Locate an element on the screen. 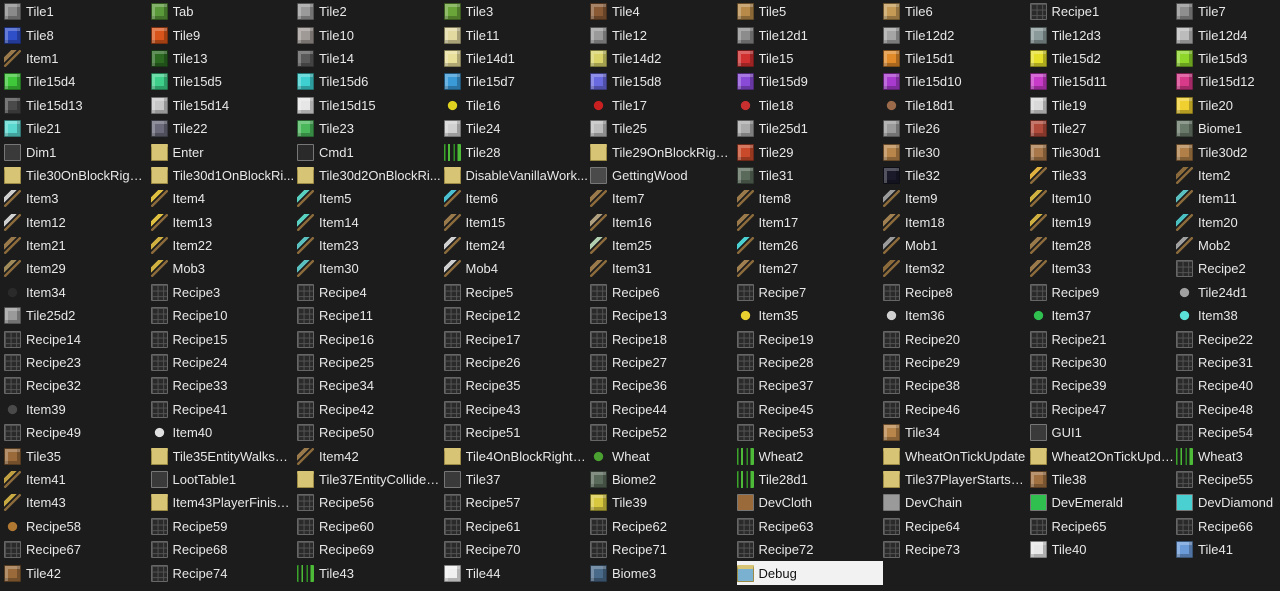 The width and height of the screenshot is (1280, 591). workspace-element: Tile25d1 is located at coordinates (810, 128).